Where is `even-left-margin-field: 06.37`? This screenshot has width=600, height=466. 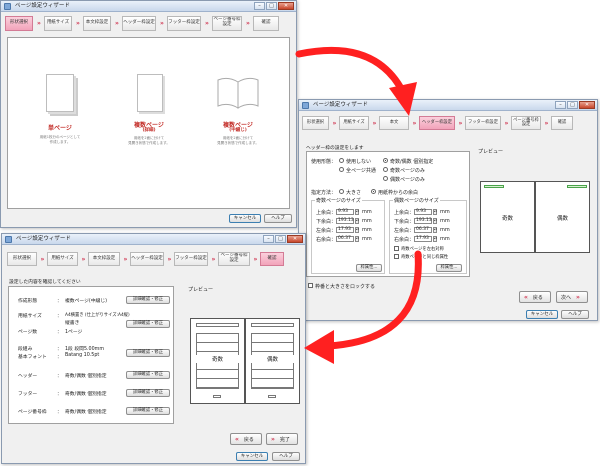 even-left-margin-field: 06.37 is located at coordinates (423, 230).